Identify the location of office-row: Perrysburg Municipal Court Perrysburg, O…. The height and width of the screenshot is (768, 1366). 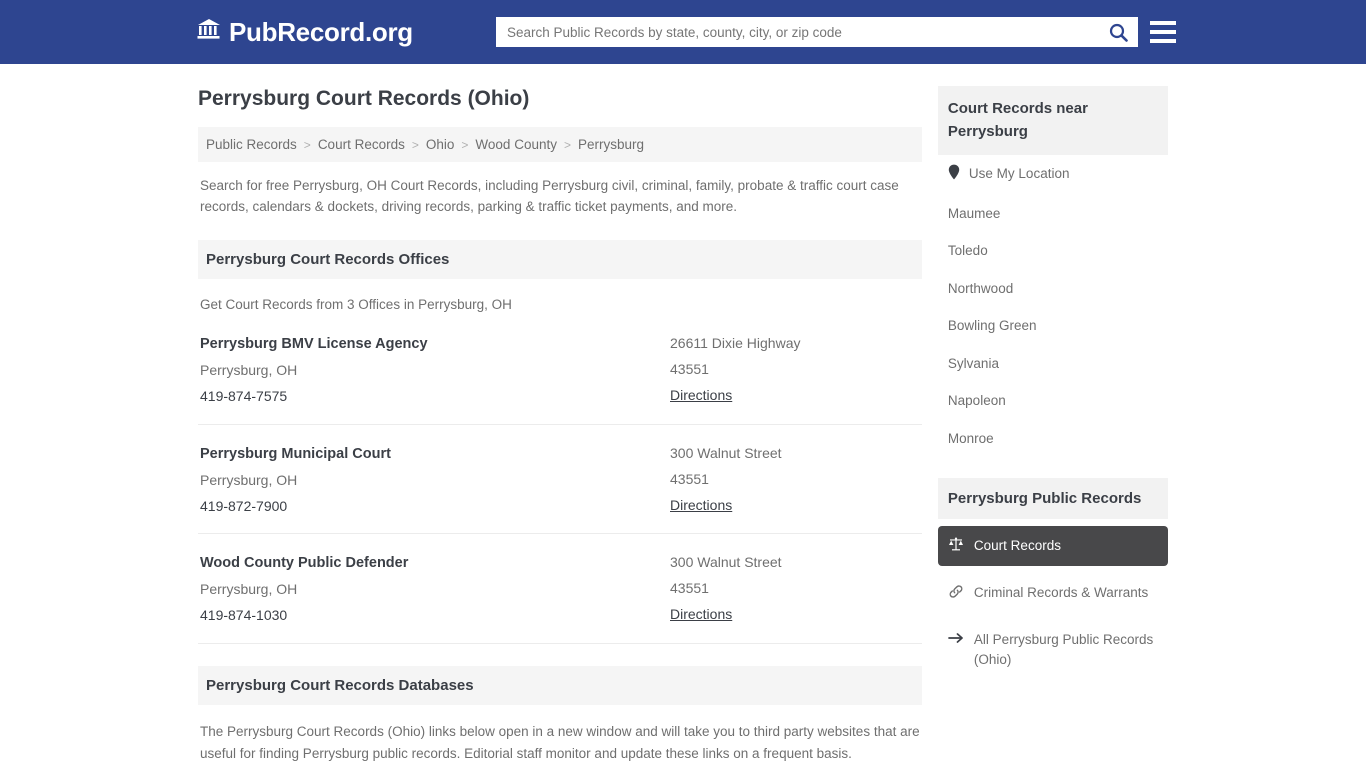
(560, 480).